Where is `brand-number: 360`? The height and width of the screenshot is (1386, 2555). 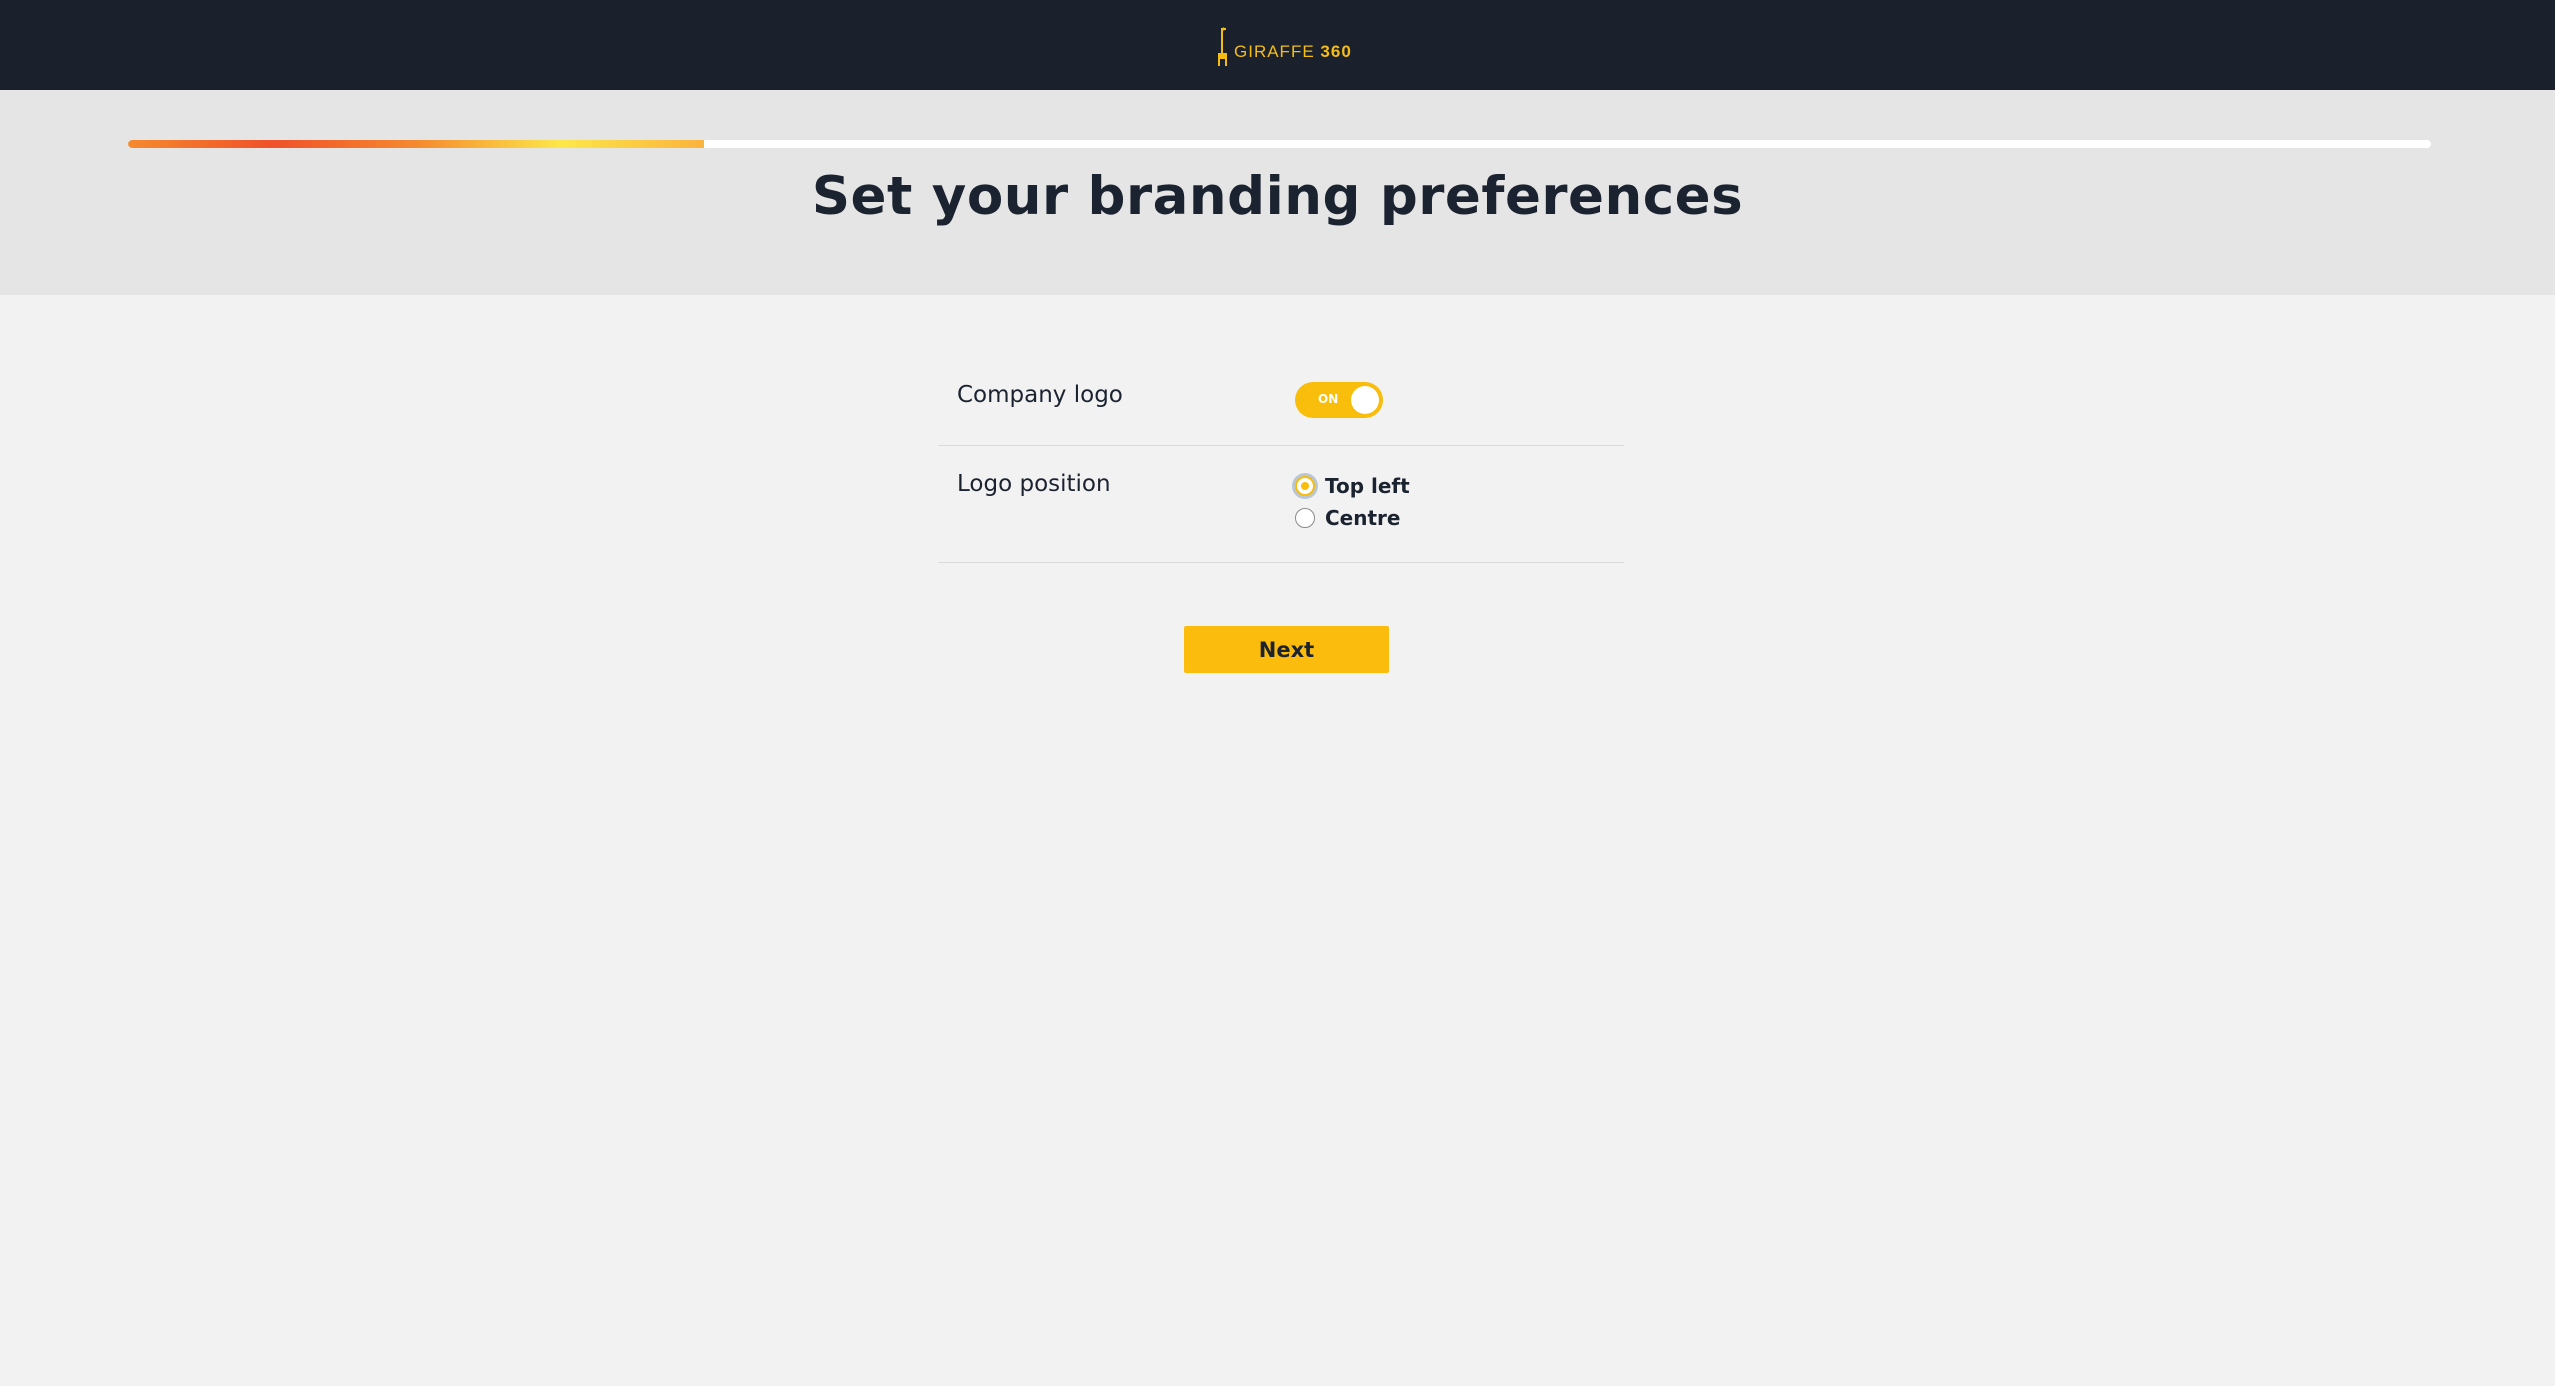 brand-number: 360 is located at coordinates (1336, 51).